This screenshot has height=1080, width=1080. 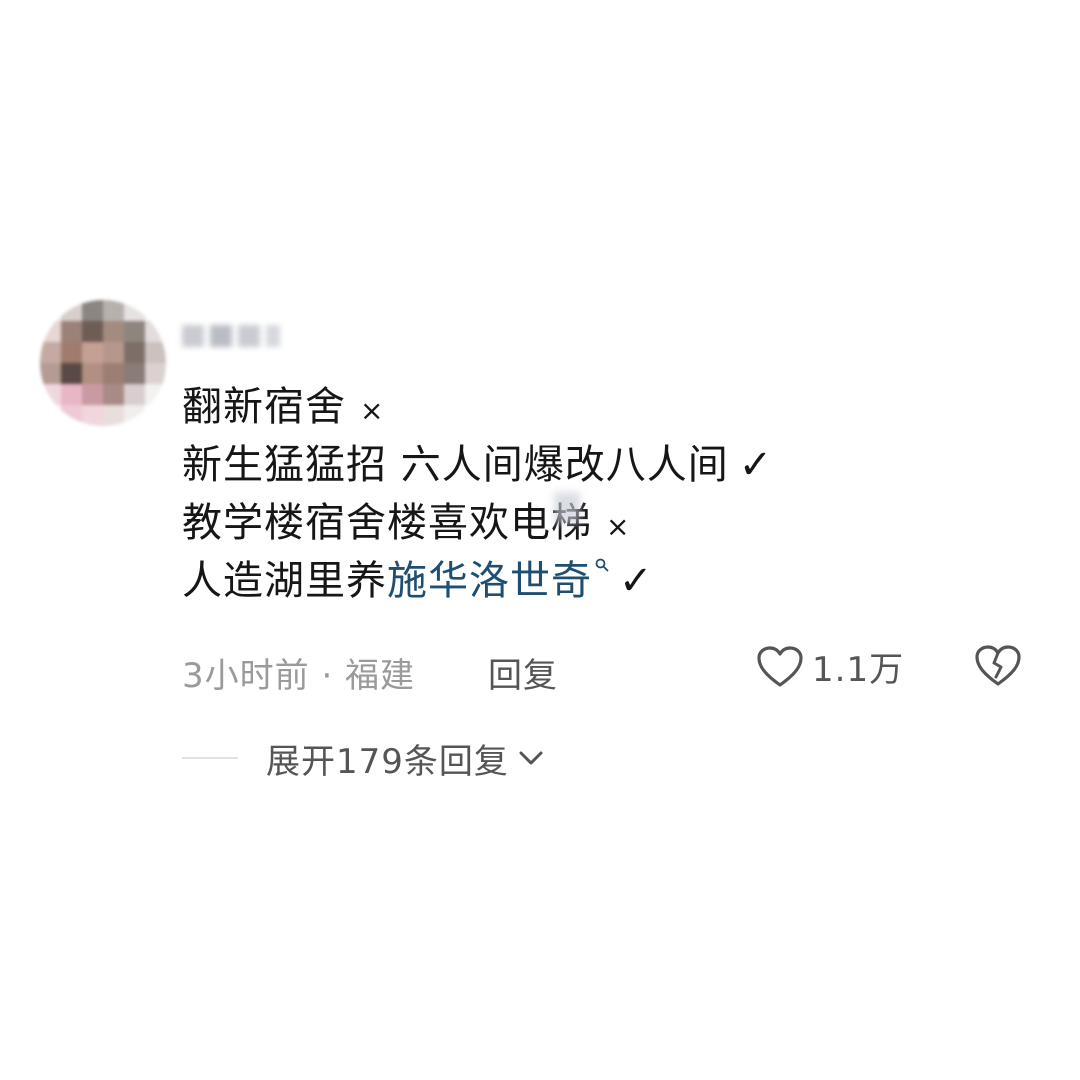 I want to click on comment-line-text: 翻新宿舍, so click(x=264, y=407).